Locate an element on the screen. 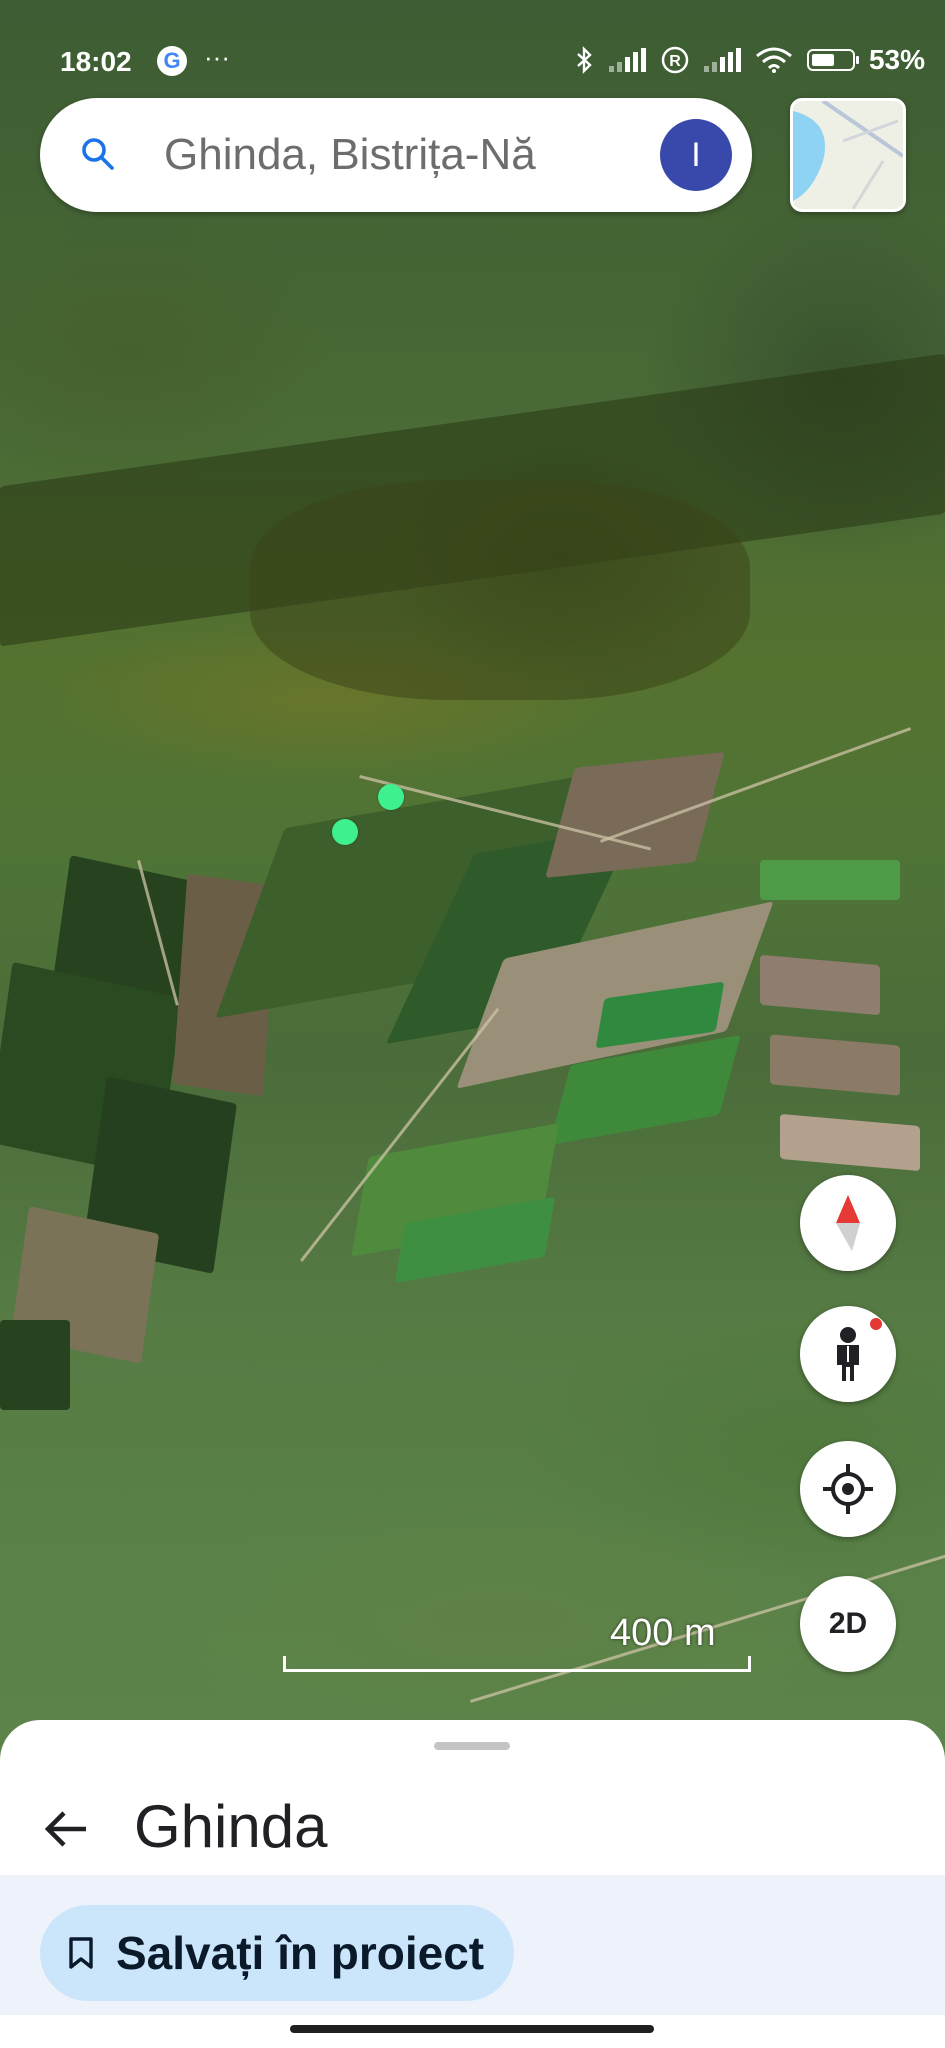 This screenshot has height=2048, width=945. back-arrow-icon is located at coordinates (67, 1829).